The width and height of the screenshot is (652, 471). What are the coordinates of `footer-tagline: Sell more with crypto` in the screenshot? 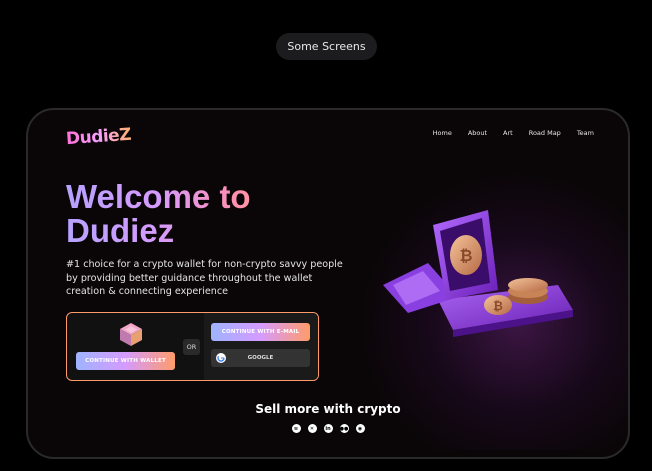 It's located at (328, 409).